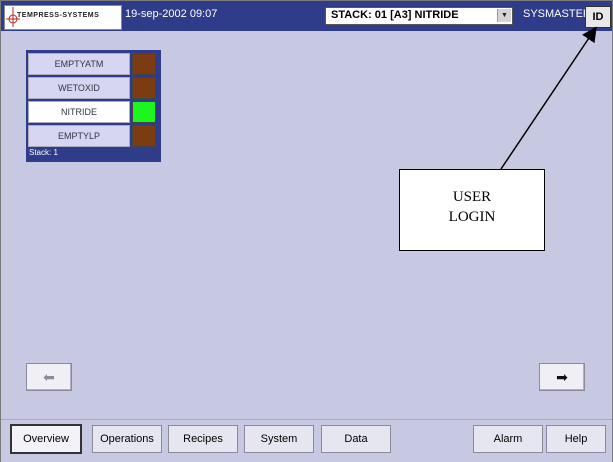  Describe the element at coordinates (46, 439) in the screenshot. I see `tab-overview: Overview` at that location.